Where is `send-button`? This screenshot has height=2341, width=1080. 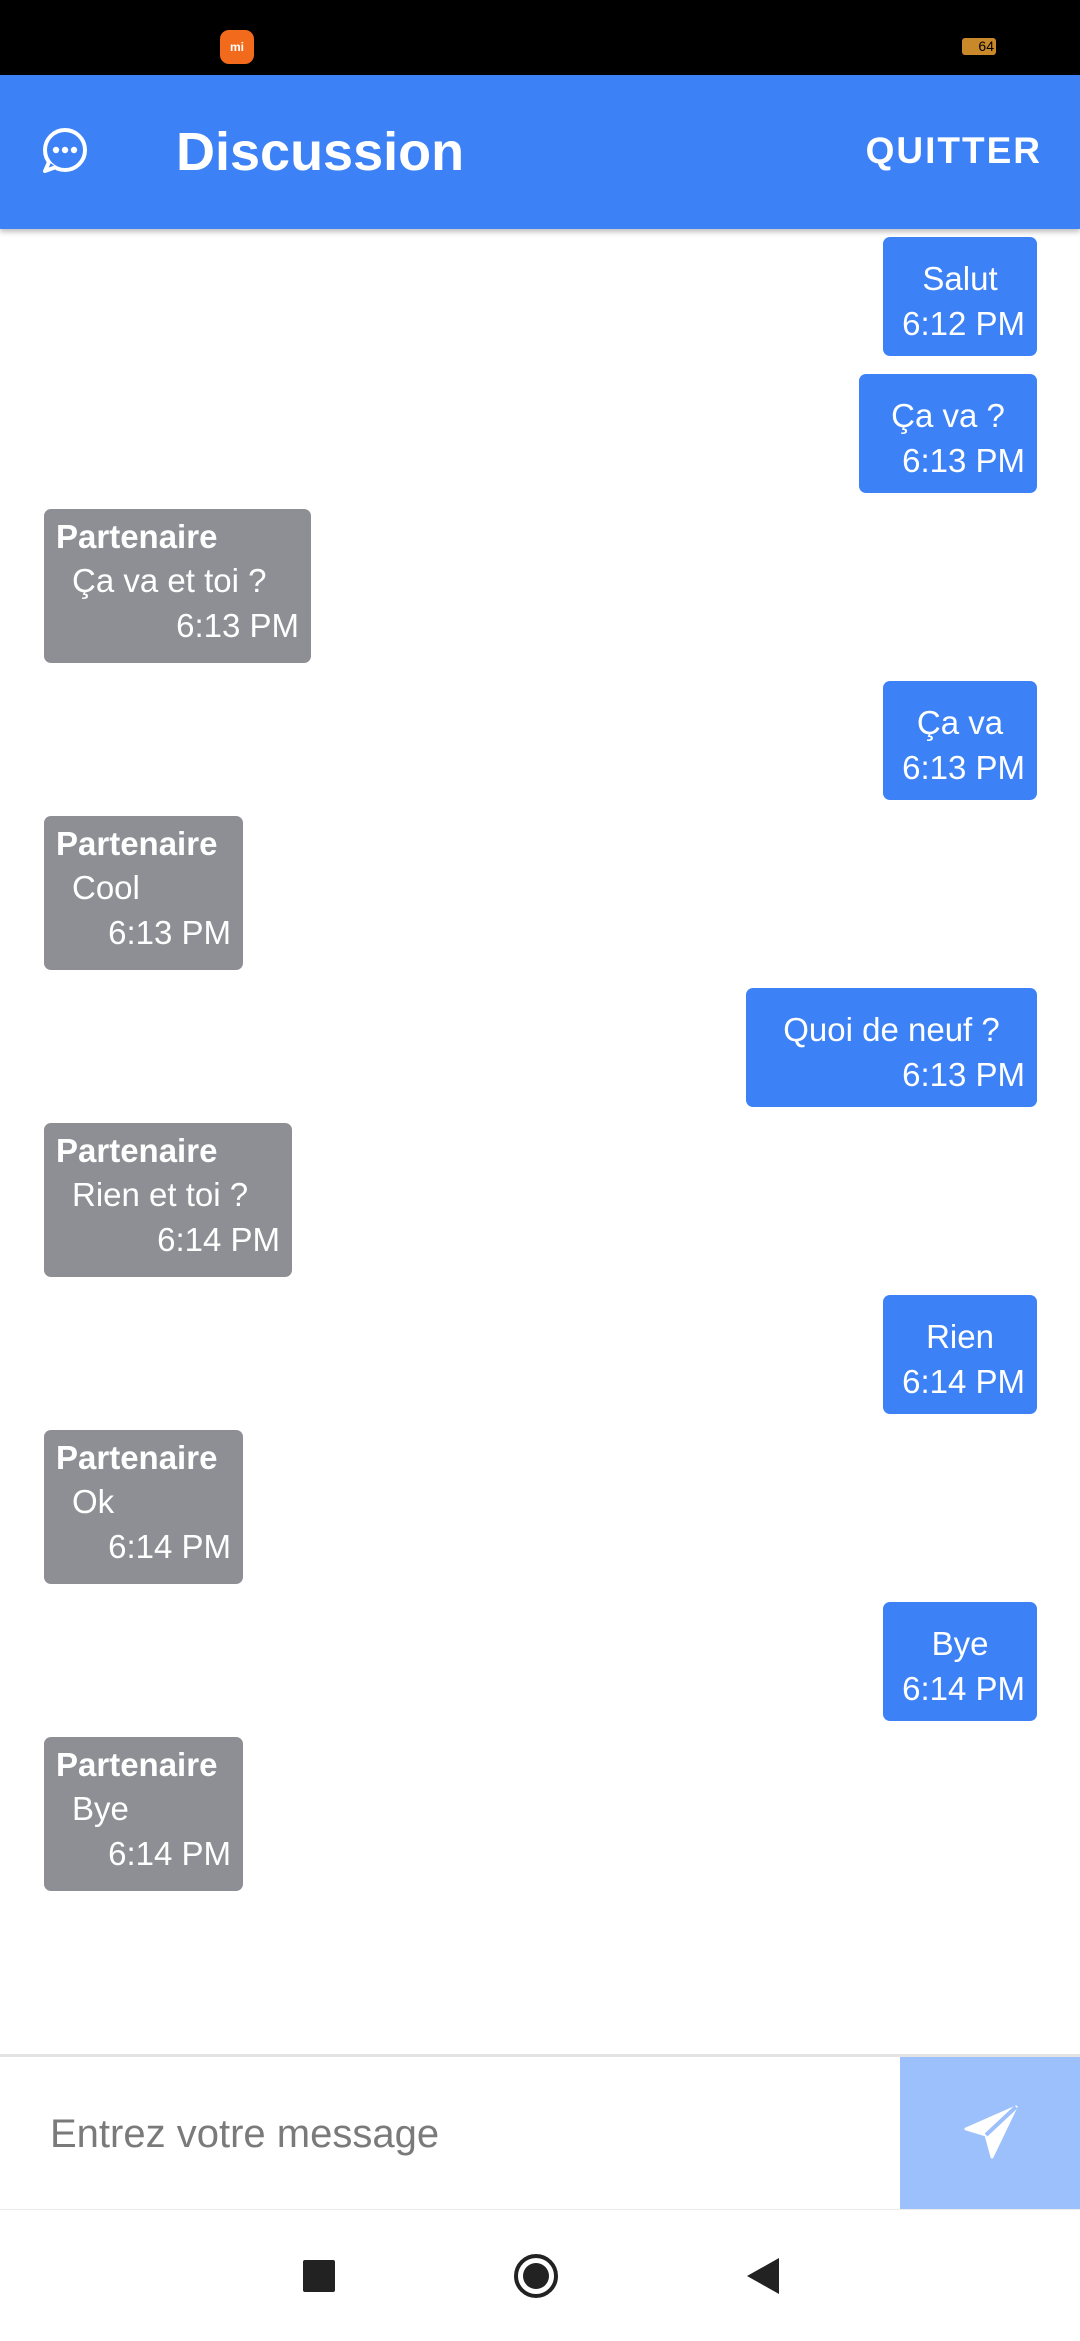 send-button is located at coordinates (990, 2134).